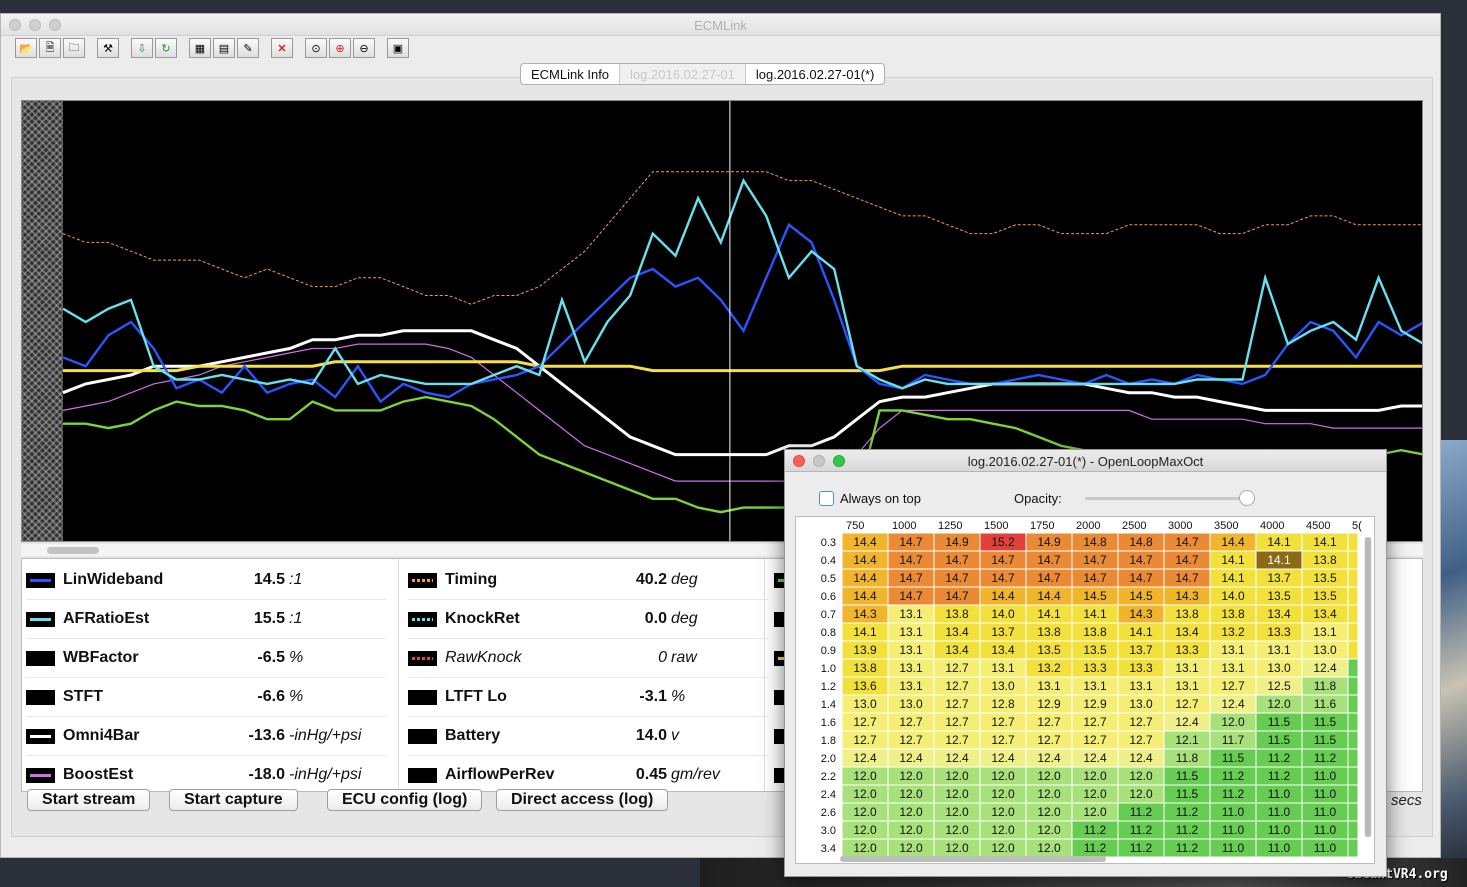  What do you see at coordinates (588, 658) in the screenshot?
I see `sensor-row: RawKnock 0 raw` at bounding box center [588, 658].